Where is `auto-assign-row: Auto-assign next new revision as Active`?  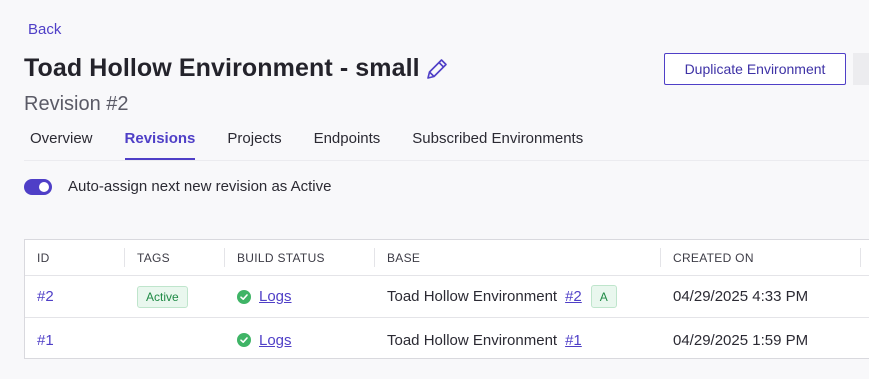 auto-assign-row: Auto-assign next new revision as Active is located at coordinates (177, 186).